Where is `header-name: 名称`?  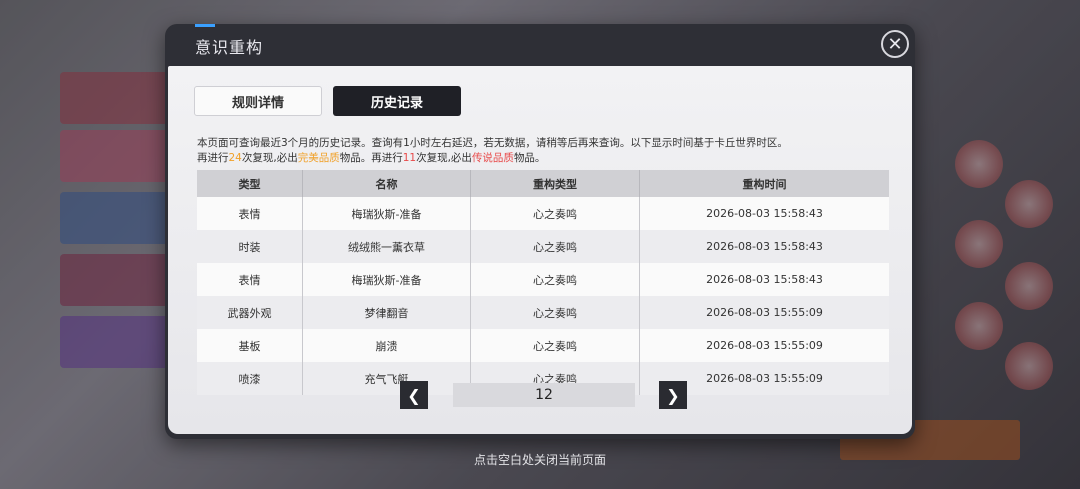
header-name: 名称 is located at coordinates (386, 183).